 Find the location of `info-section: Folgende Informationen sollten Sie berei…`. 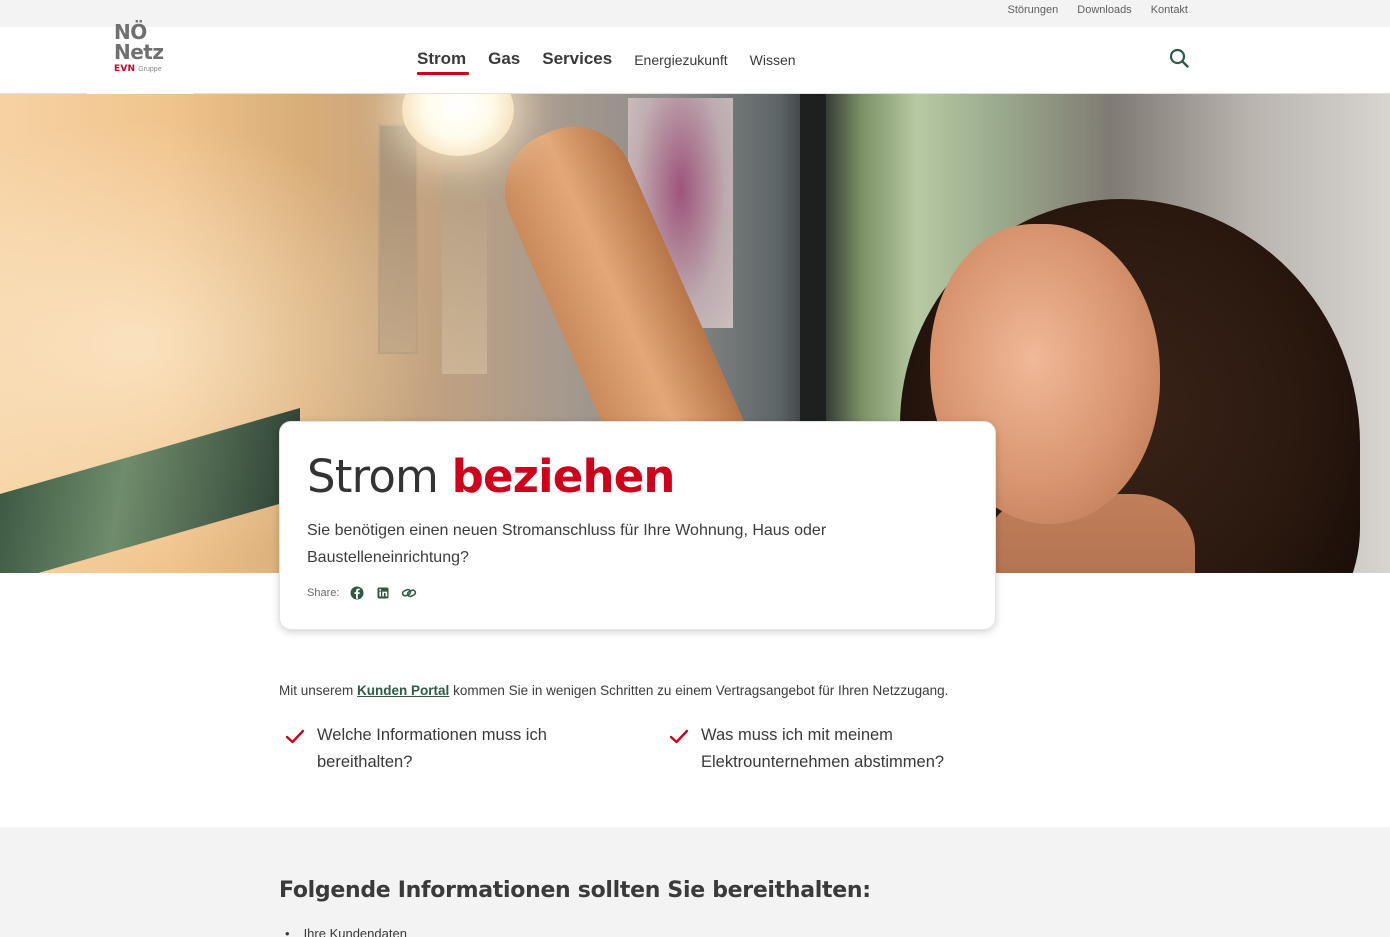

info-section: Folgende Informationen sollten Sie berei… is located at coordinates (695, 882).